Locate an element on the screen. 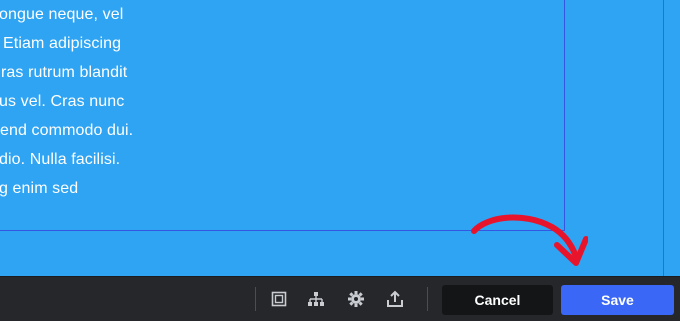 This screenshot has width=680, height=321. text-line: Etiam adipiscing is located at coordinates (62, 43).